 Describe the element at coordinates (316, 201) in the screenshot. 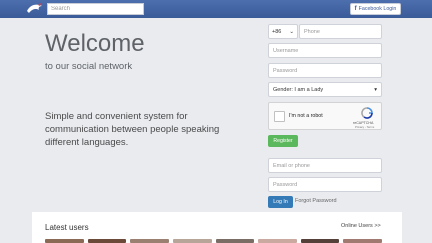

I see `forgot-password-link: Forgot Password` at that location.